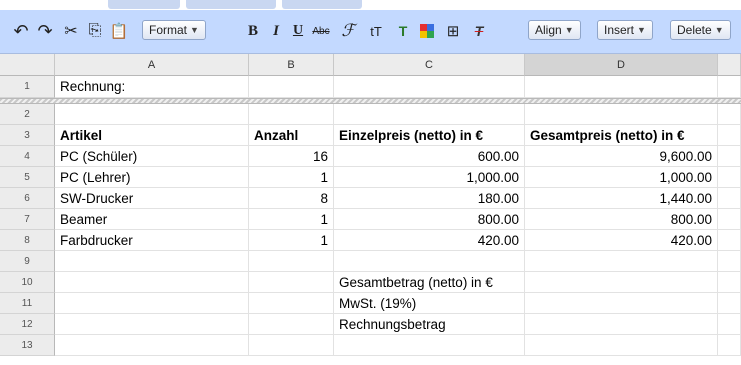 Image resolution: width=741 pixels, height=365 pixels. What do you see at coordinates (429, 177) in the screenshot?
I see `cell-c5: 1,000.00` at bounding box center [429, 177].